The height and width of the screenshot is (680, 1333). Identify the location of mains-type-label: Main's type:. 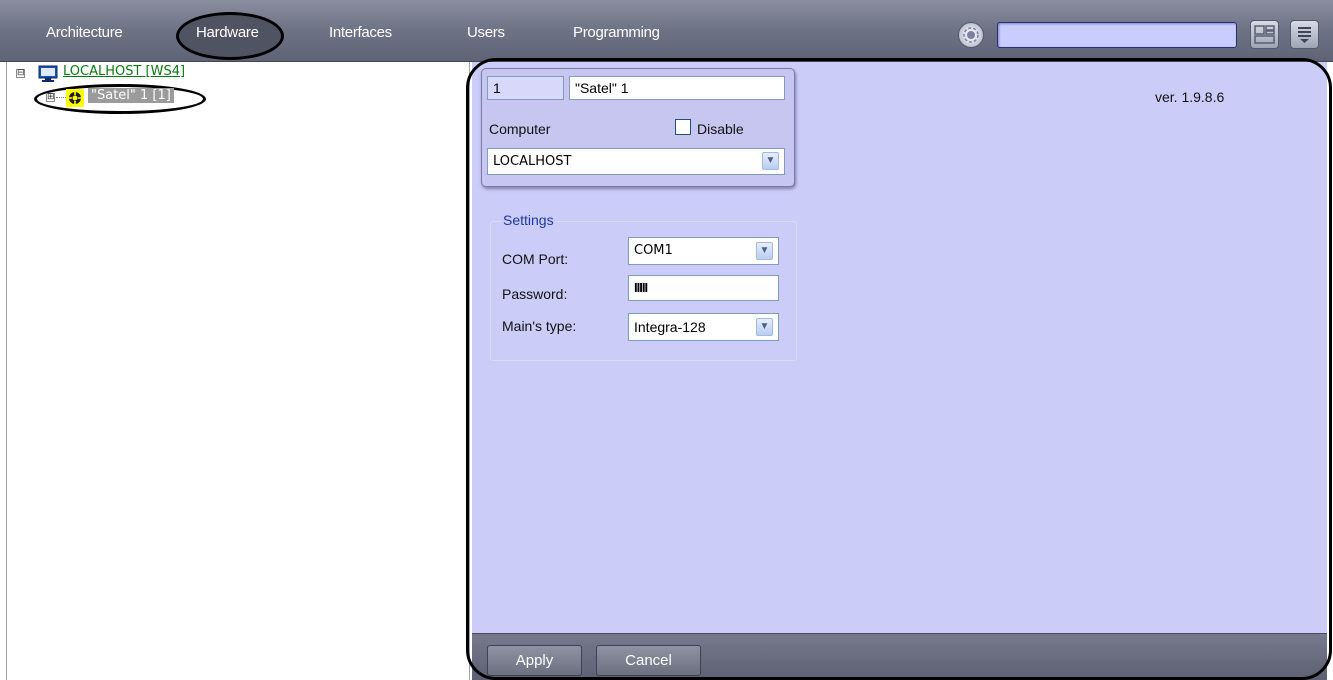
(539, 326).